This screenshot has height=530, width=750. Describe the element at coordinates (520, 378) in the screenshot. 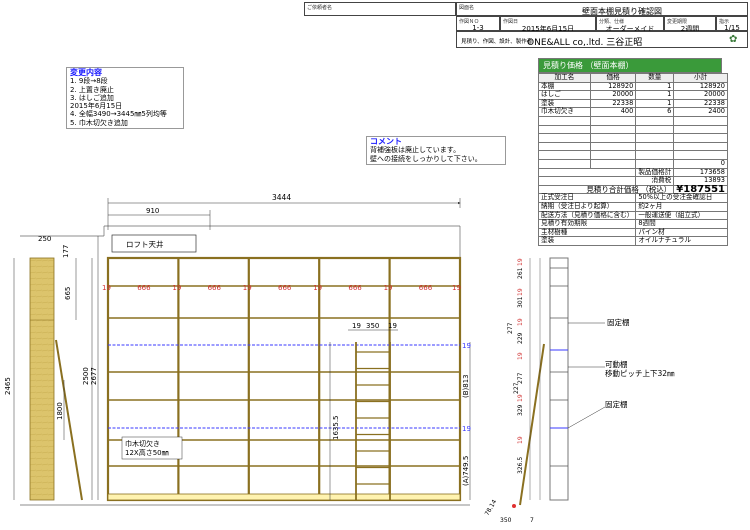

I see `side-dim: 277` at that location.